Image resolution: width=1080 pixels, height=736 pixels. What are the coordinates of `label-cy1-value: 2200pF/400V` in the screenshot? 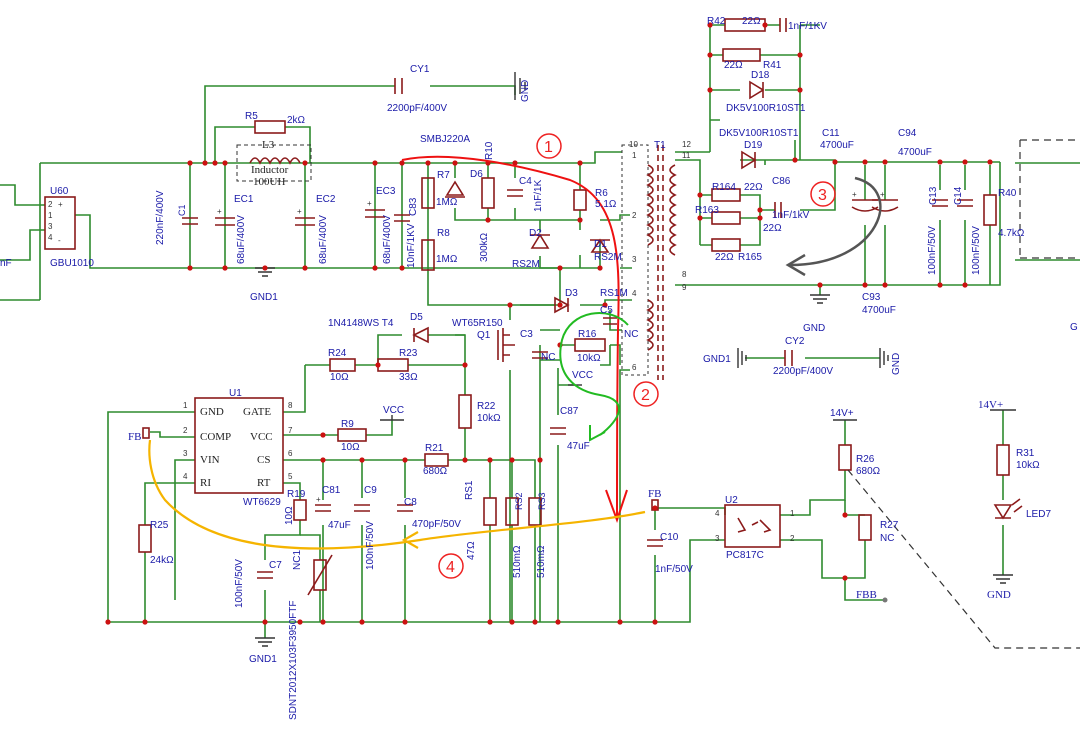 It's located at (417, 108).